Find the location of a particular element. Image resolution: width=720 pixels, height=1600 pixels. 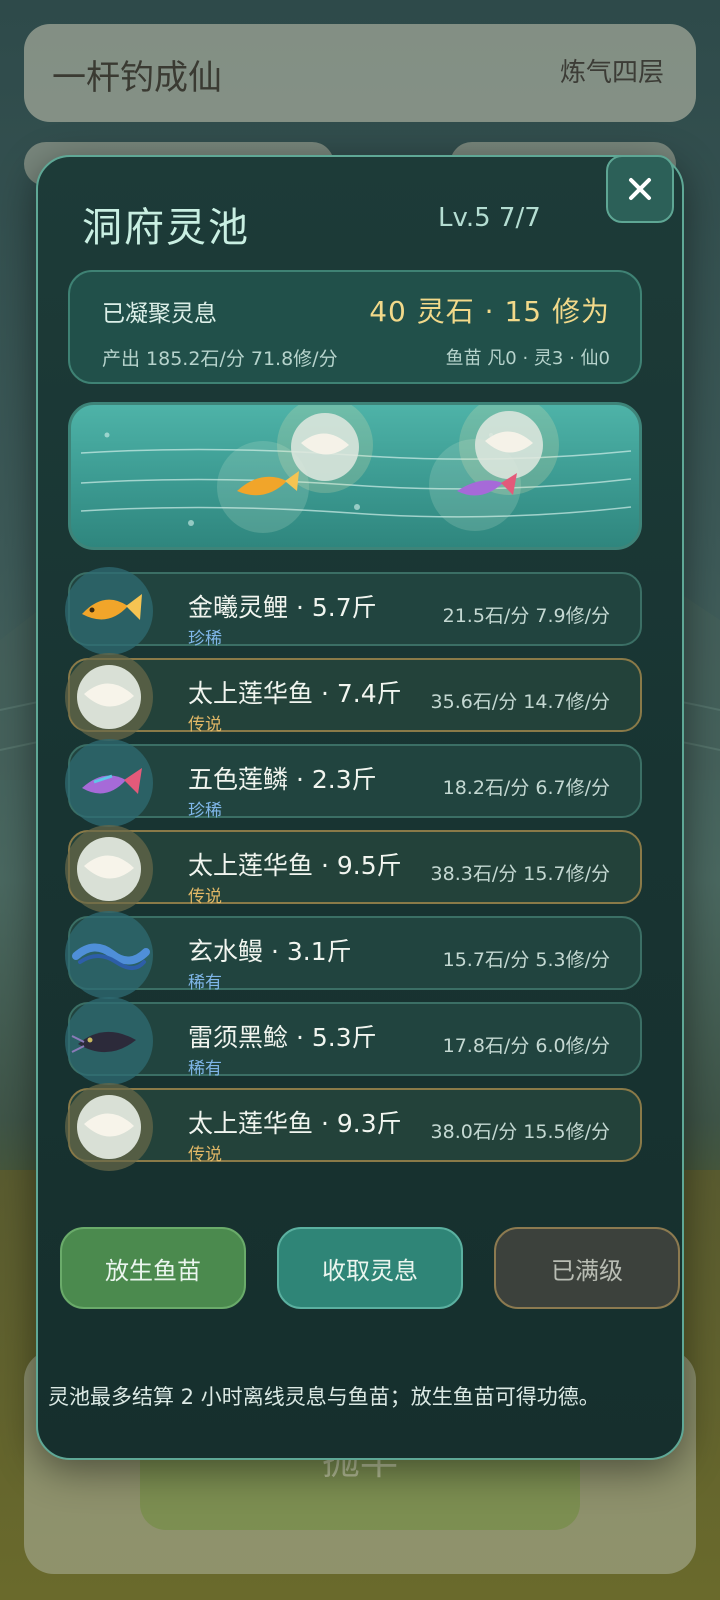

fish-rate: 18.2石/分 6.7修/分 is located at coordinates (526, 788).